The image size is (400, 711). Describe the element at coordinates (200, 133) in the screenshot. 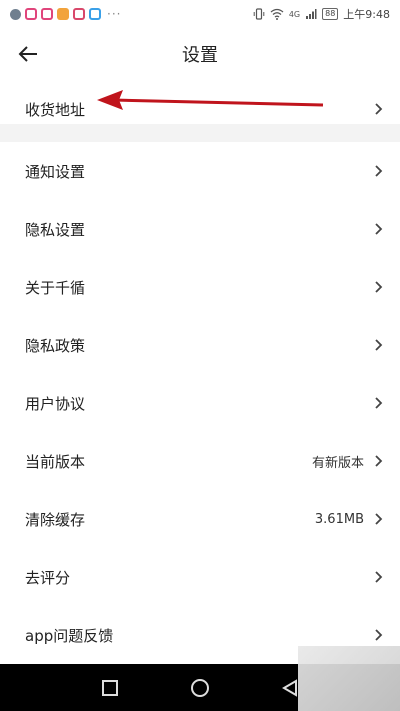

I see `section-divider` at that location.